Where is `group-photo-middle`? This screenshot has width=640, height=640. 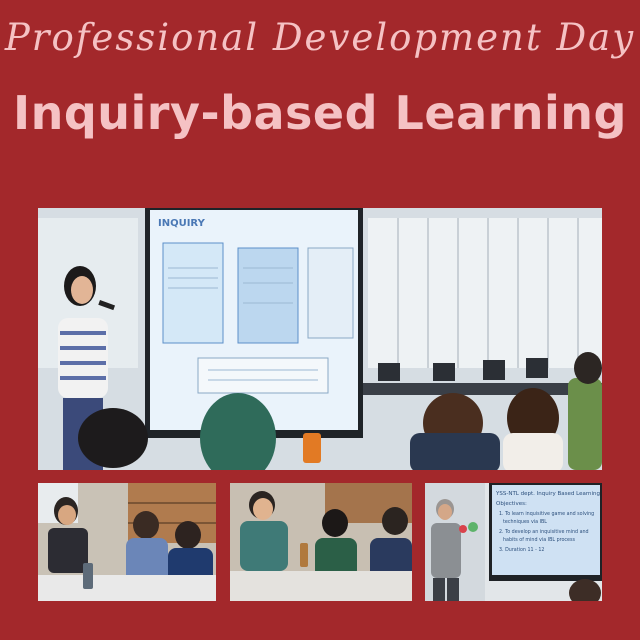 group-photo-middle is located at coordinates (321, 542).